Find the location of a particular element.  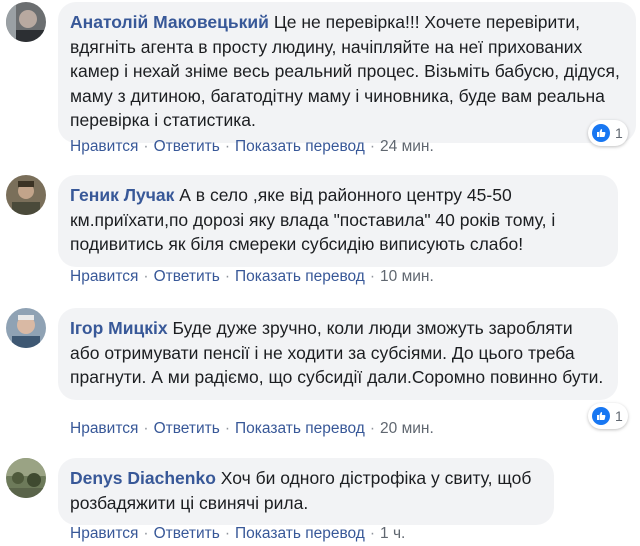

comment-actions: Нравится · Ответить · Показать перевод · 1 ч. is located at coordinates (237, 534).